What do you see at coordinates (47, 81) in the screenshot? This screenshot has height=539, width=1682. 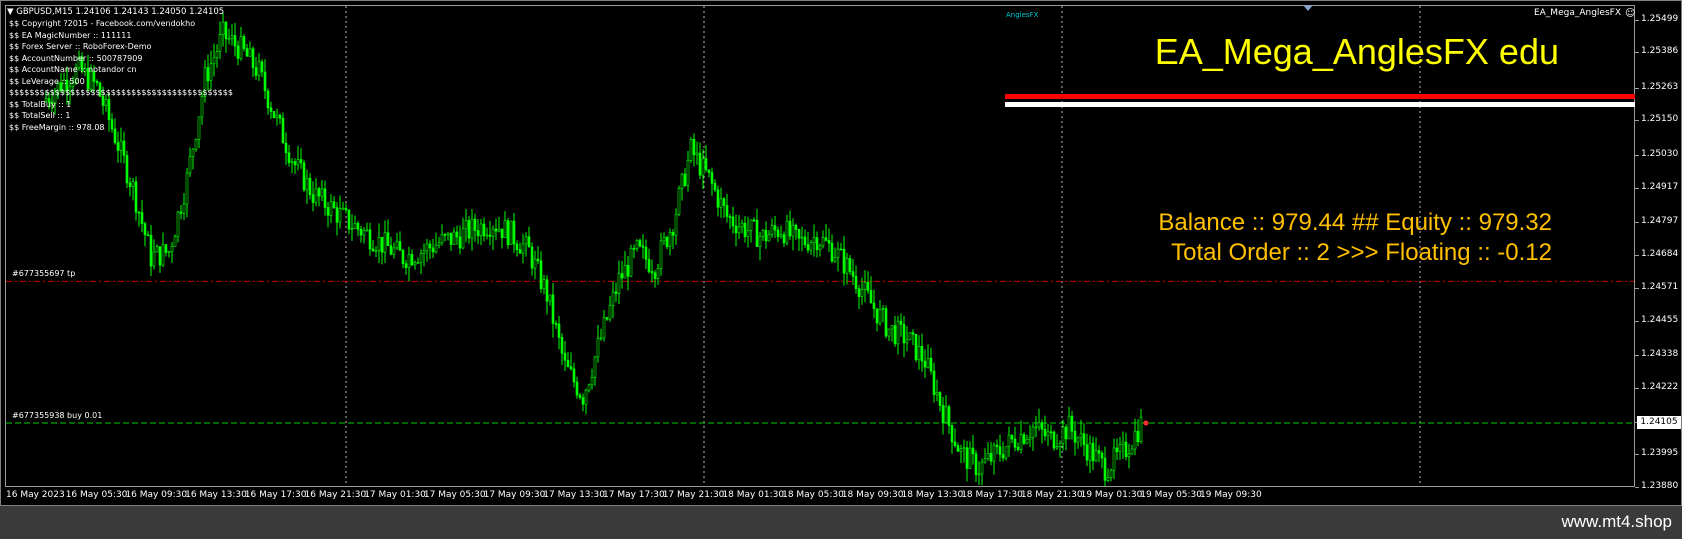 I see `info-line: $$ LeVerage :: 500` at bounding box center [47, 81].